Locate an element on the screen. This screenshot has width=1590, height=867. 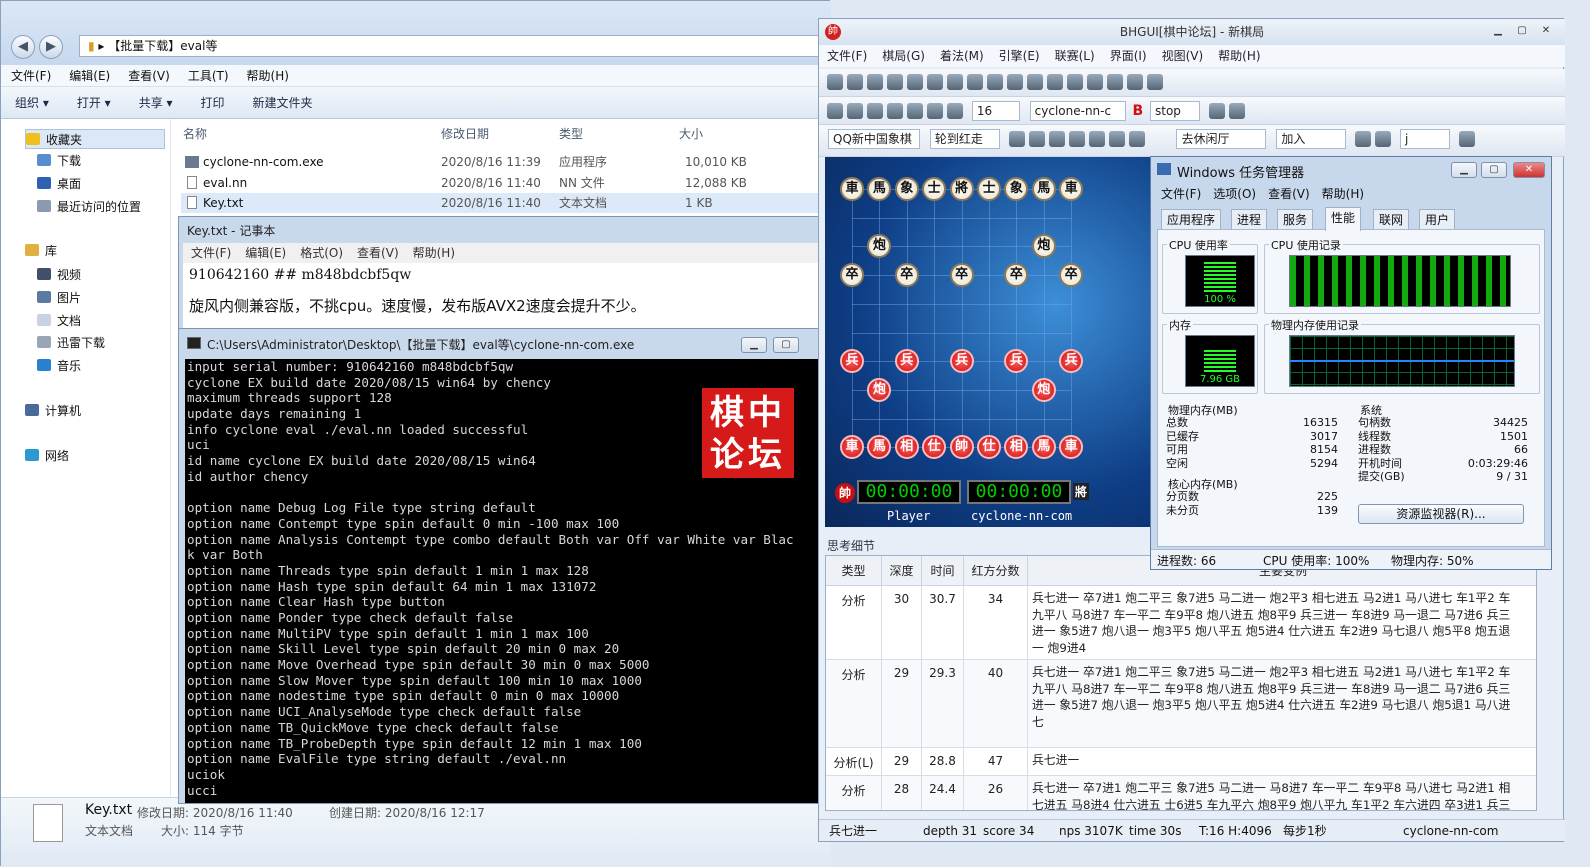
capture-icon is located at coordinates (1056, 139).